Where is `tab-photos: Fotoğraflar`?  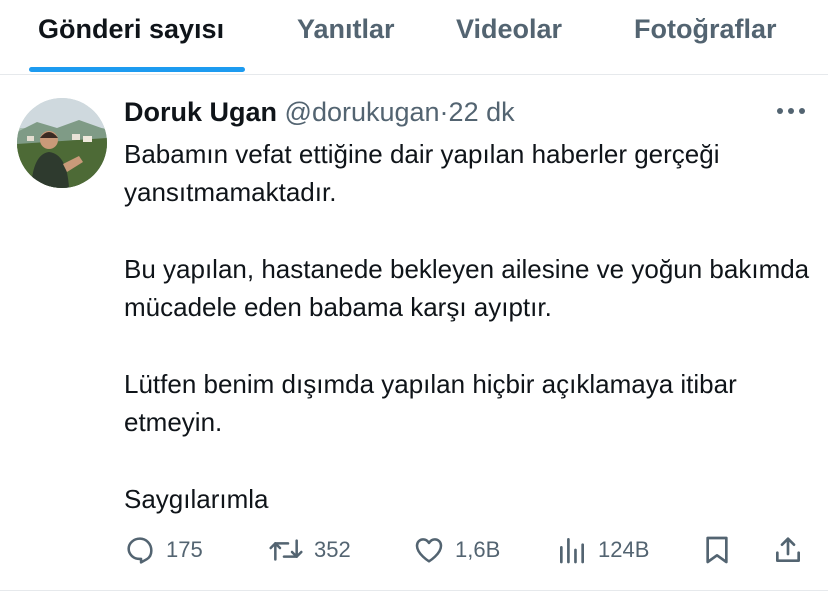 tab-photos: Fotoğraflar is located at coordinates (705, 29).